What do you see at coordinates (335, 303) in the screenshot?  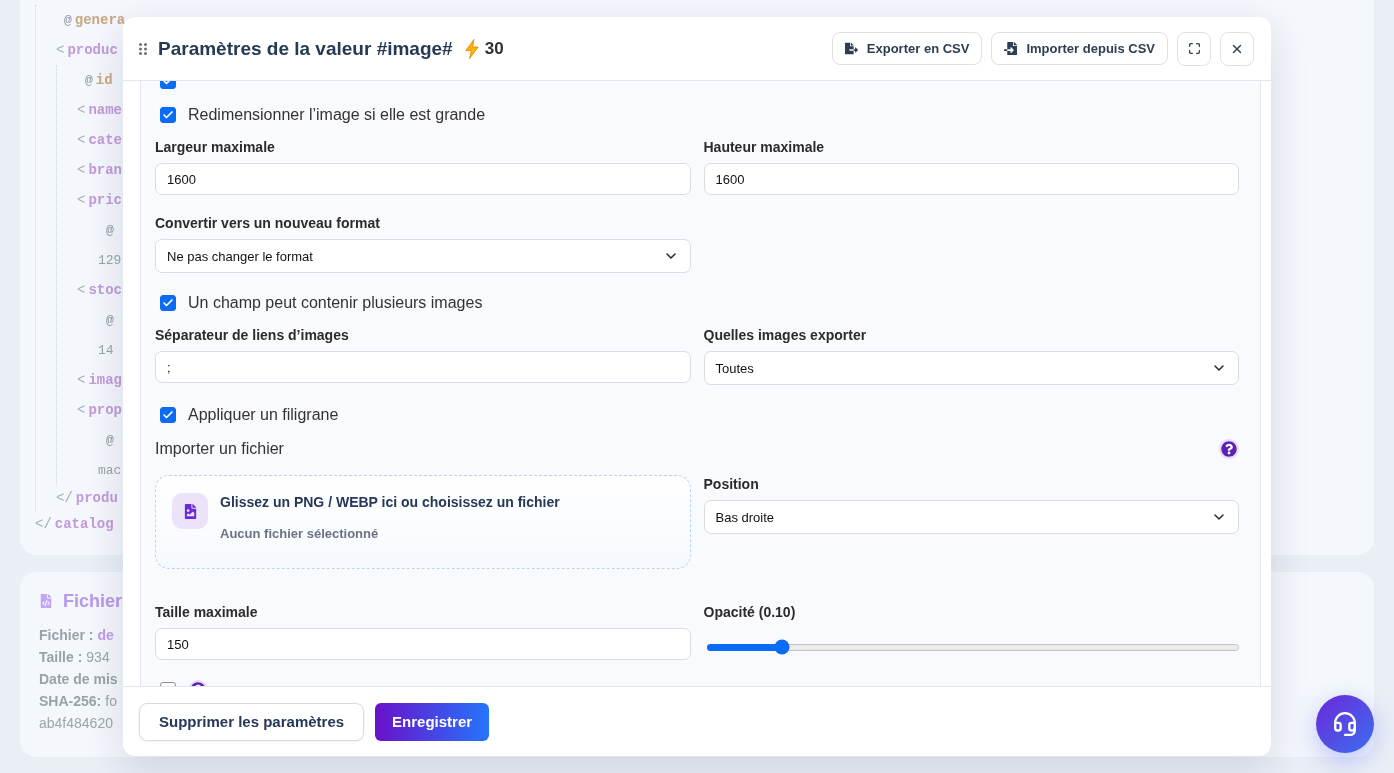 I see `checkbox-label: Un champ peut contenir plusieurs images` at bounding box center [335, 303].